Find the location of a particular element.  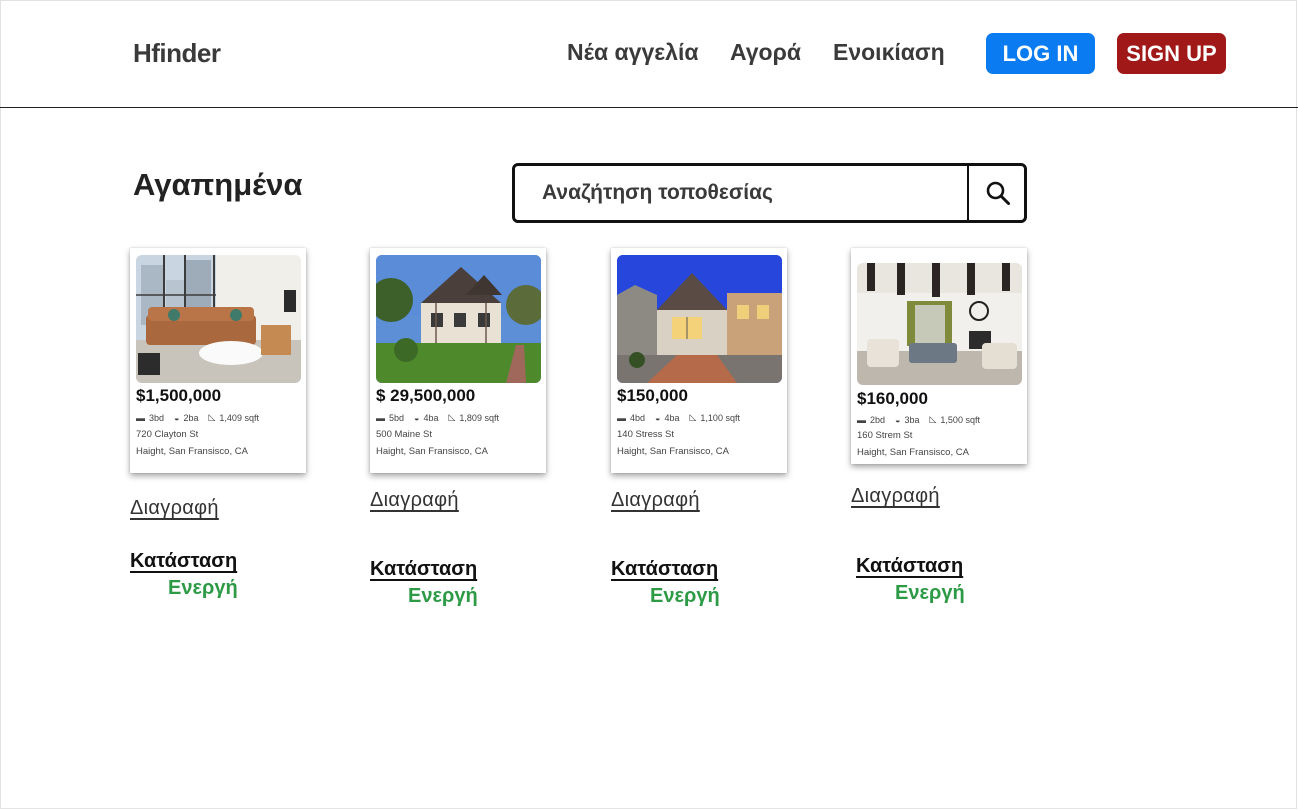

area-size: 1,500 sqft is located at coordinates (960, 419).